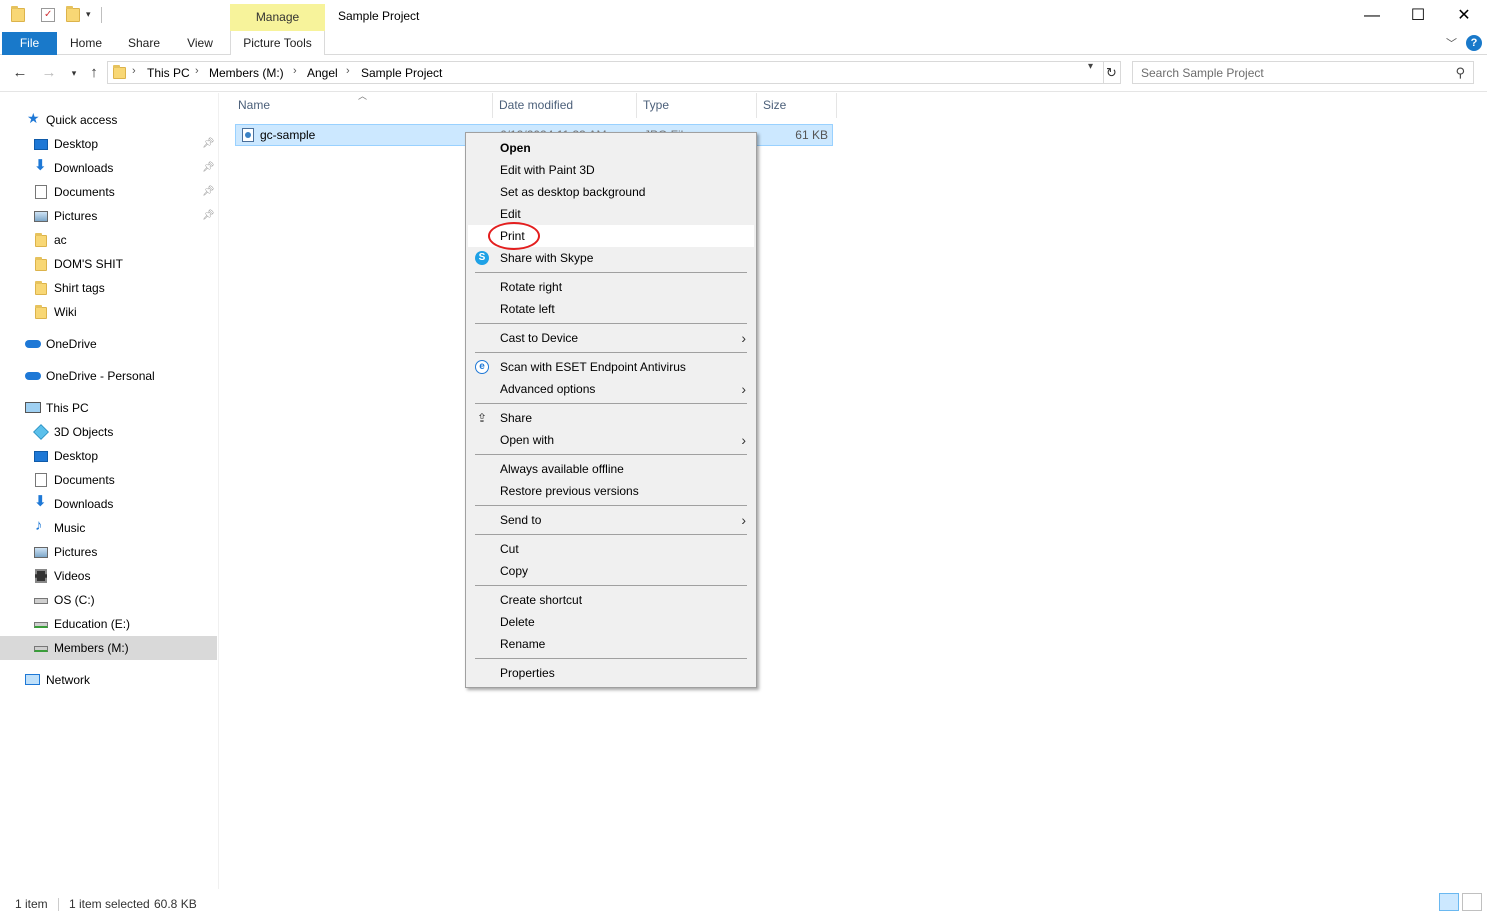  What do you see at coordinates (611, 287) in the screenshot?
I see `menu-item-rotate-right: Rotate right` at bounding box center [611, 287].